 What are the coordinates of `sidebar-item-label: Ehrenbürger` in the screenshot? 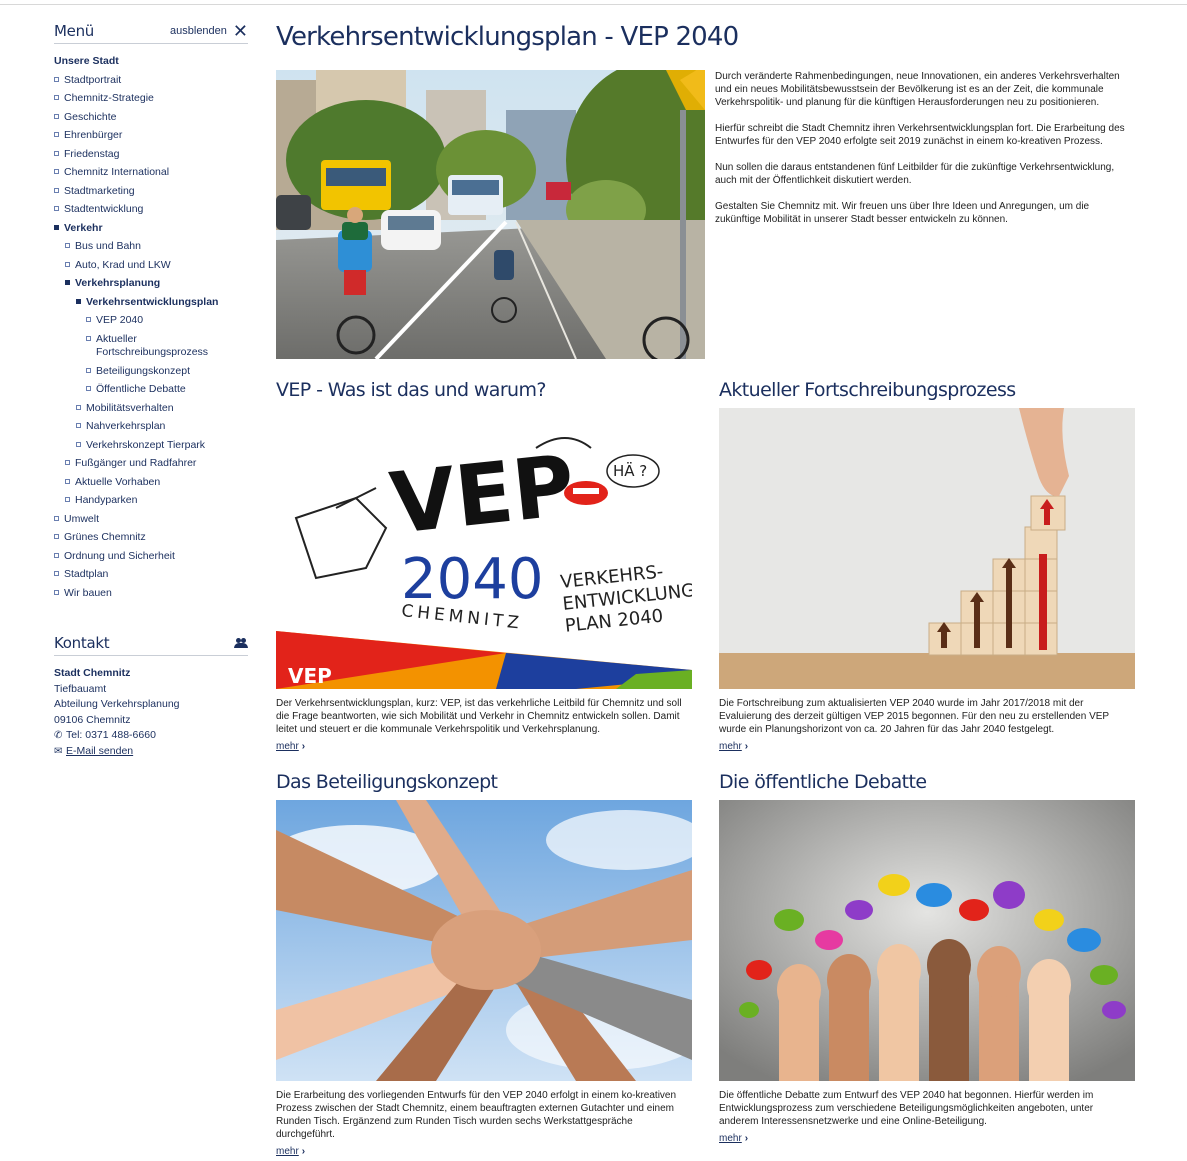 It's located at (93, 135).